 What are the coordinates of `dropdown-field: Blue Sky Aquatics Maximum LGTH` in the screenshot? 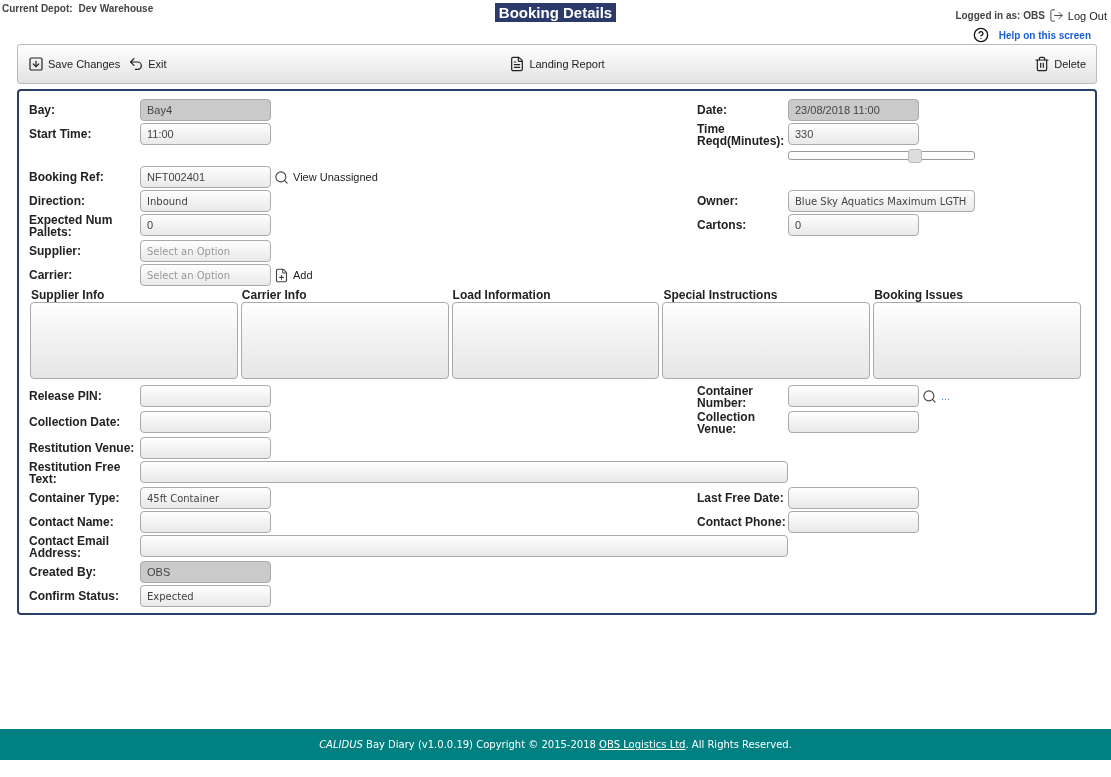 It's located at (881, 201).